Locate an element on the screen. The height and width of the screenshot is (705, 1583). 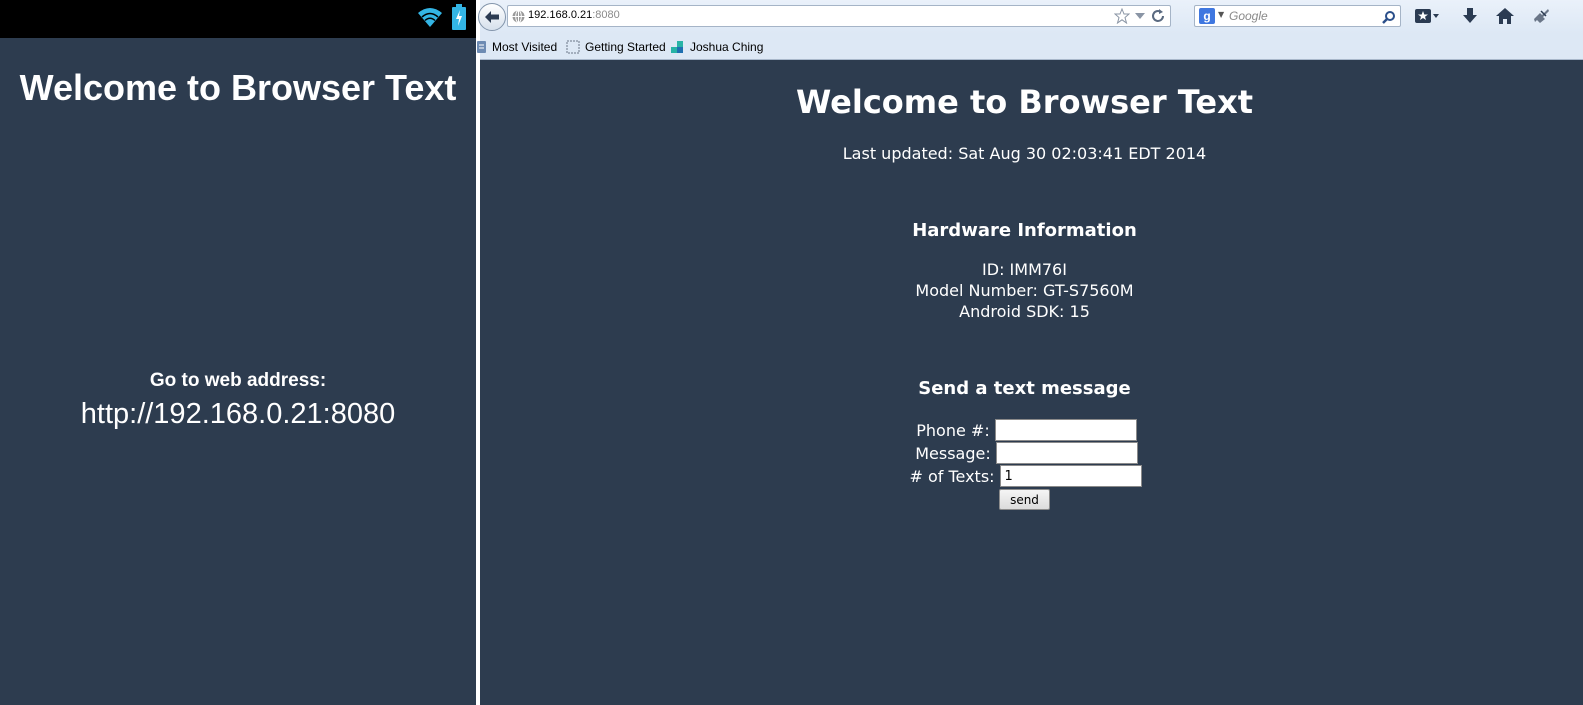
sms-heading: Send a text message is located at coordinates (1024, 388).